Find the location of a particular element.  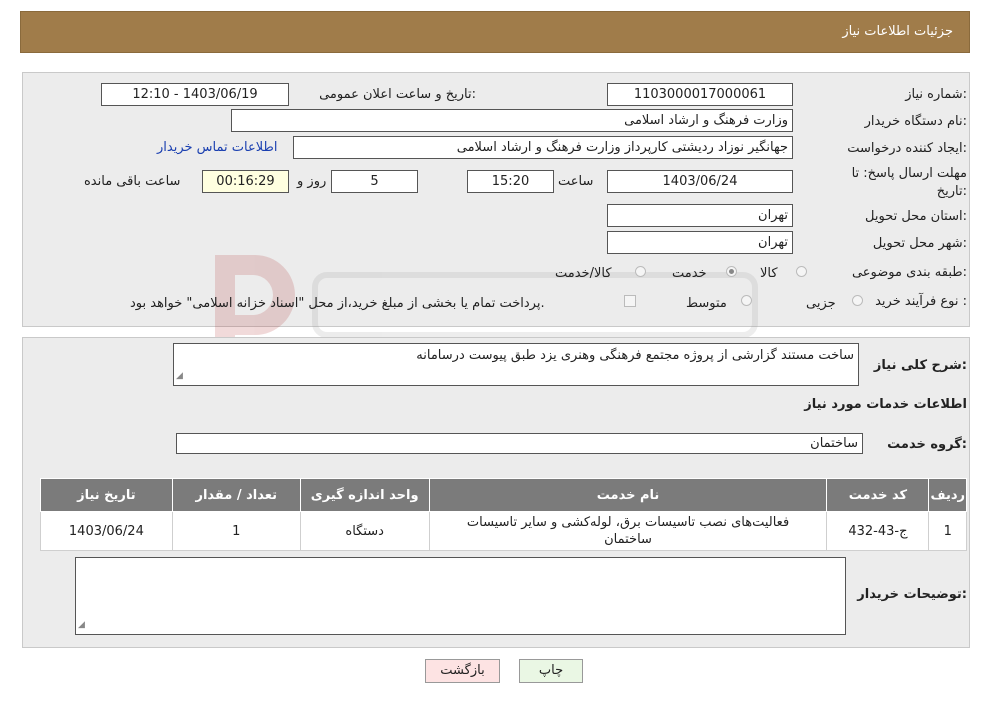

buyer-notes-label: توضیحات خریدار: is located at coordinates (912, 594).